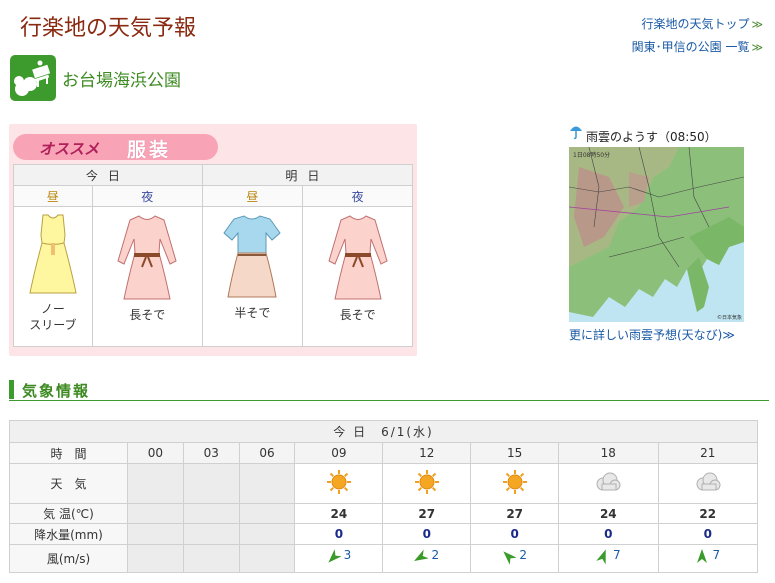 The height and width of the screenshot is (583, 775). What do you see at coordinates (155, 453) in the screenshot?
I see `hour-cell: 00` at bounding box center [155, 453].